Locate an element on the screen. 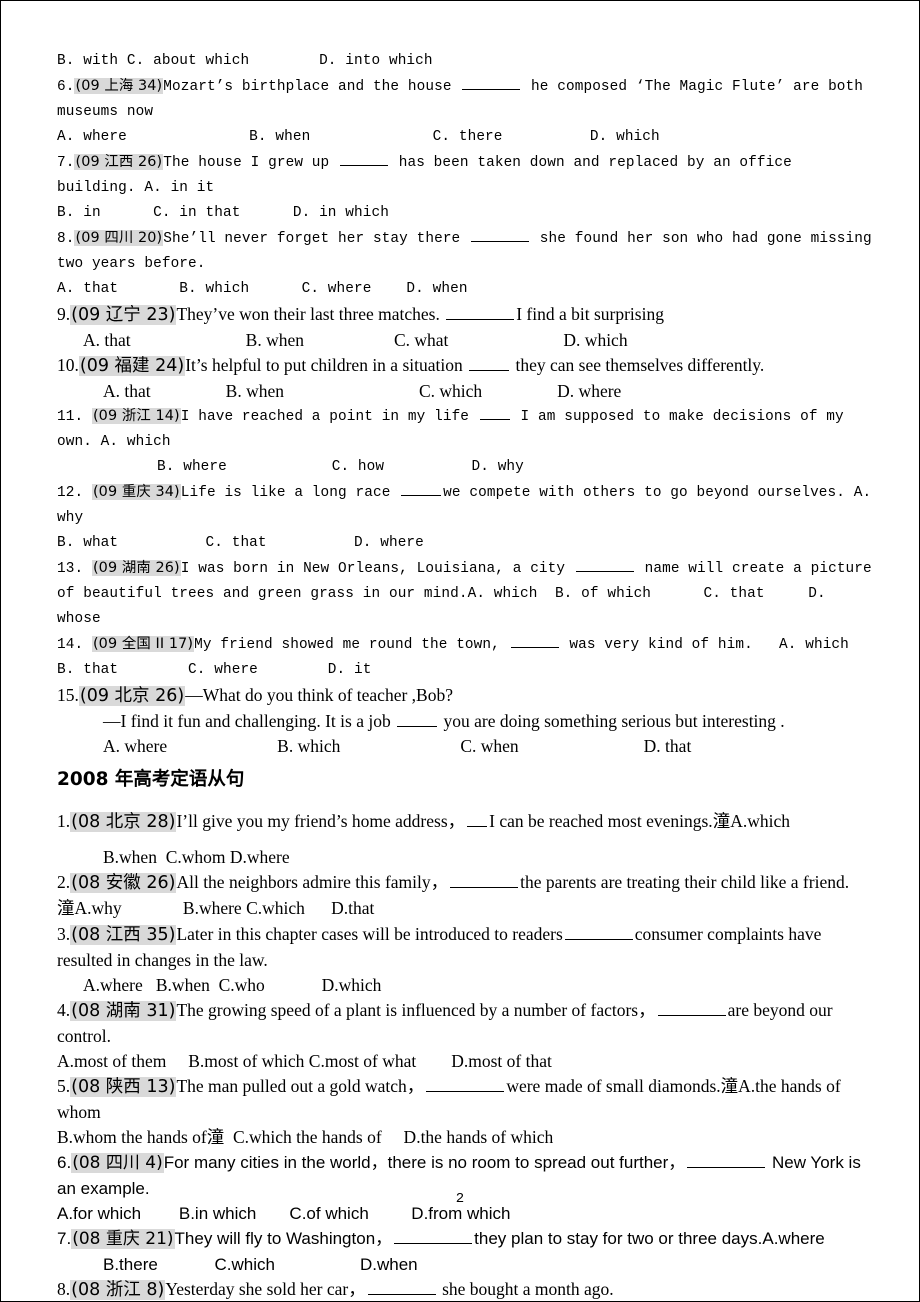 This screenshot has height=1302, width=920. option-a: A. where is located at coordinates (135, 746).